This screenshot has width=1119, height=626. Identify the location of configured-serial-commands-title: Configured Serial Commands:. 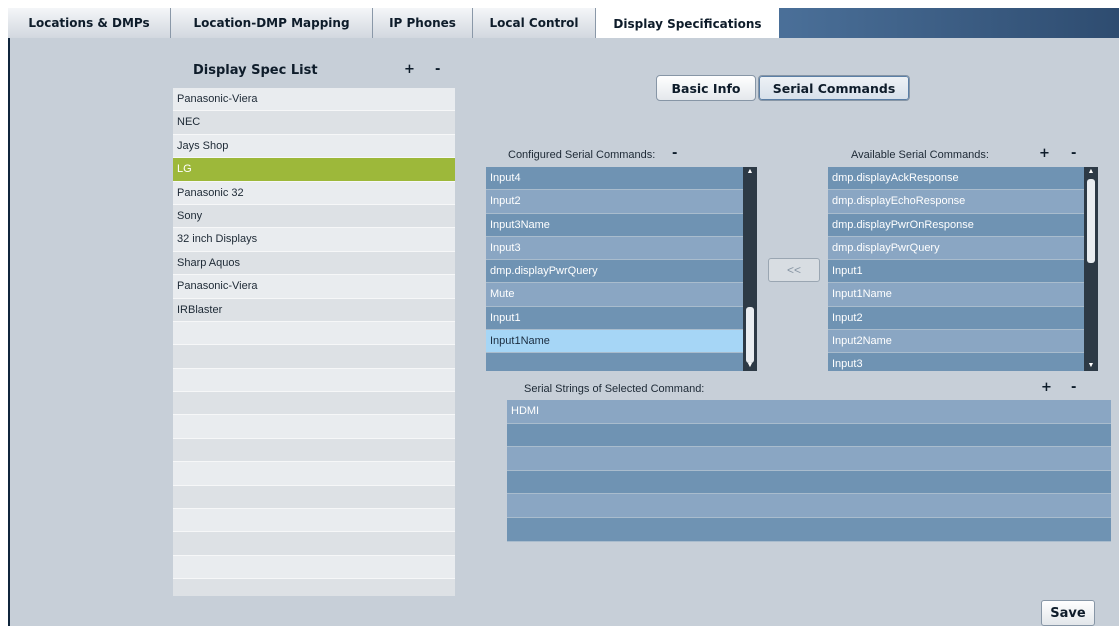
(582, 155).